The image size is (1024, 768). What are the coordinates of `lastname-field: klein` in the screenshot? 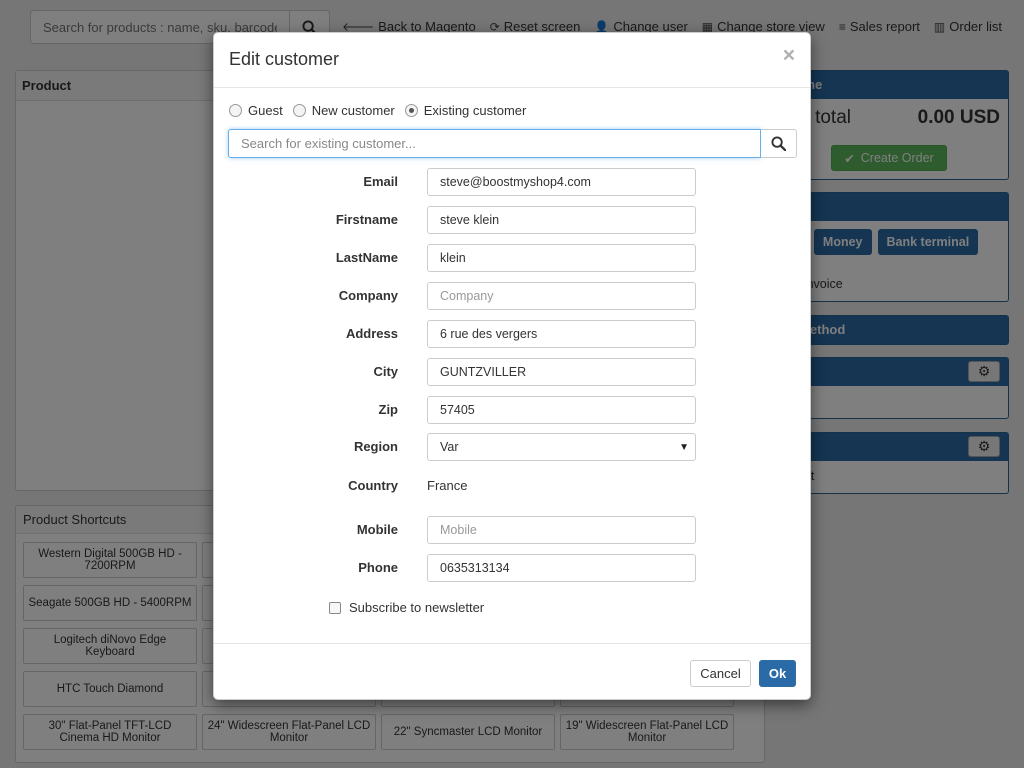 It's located at (561, 258).